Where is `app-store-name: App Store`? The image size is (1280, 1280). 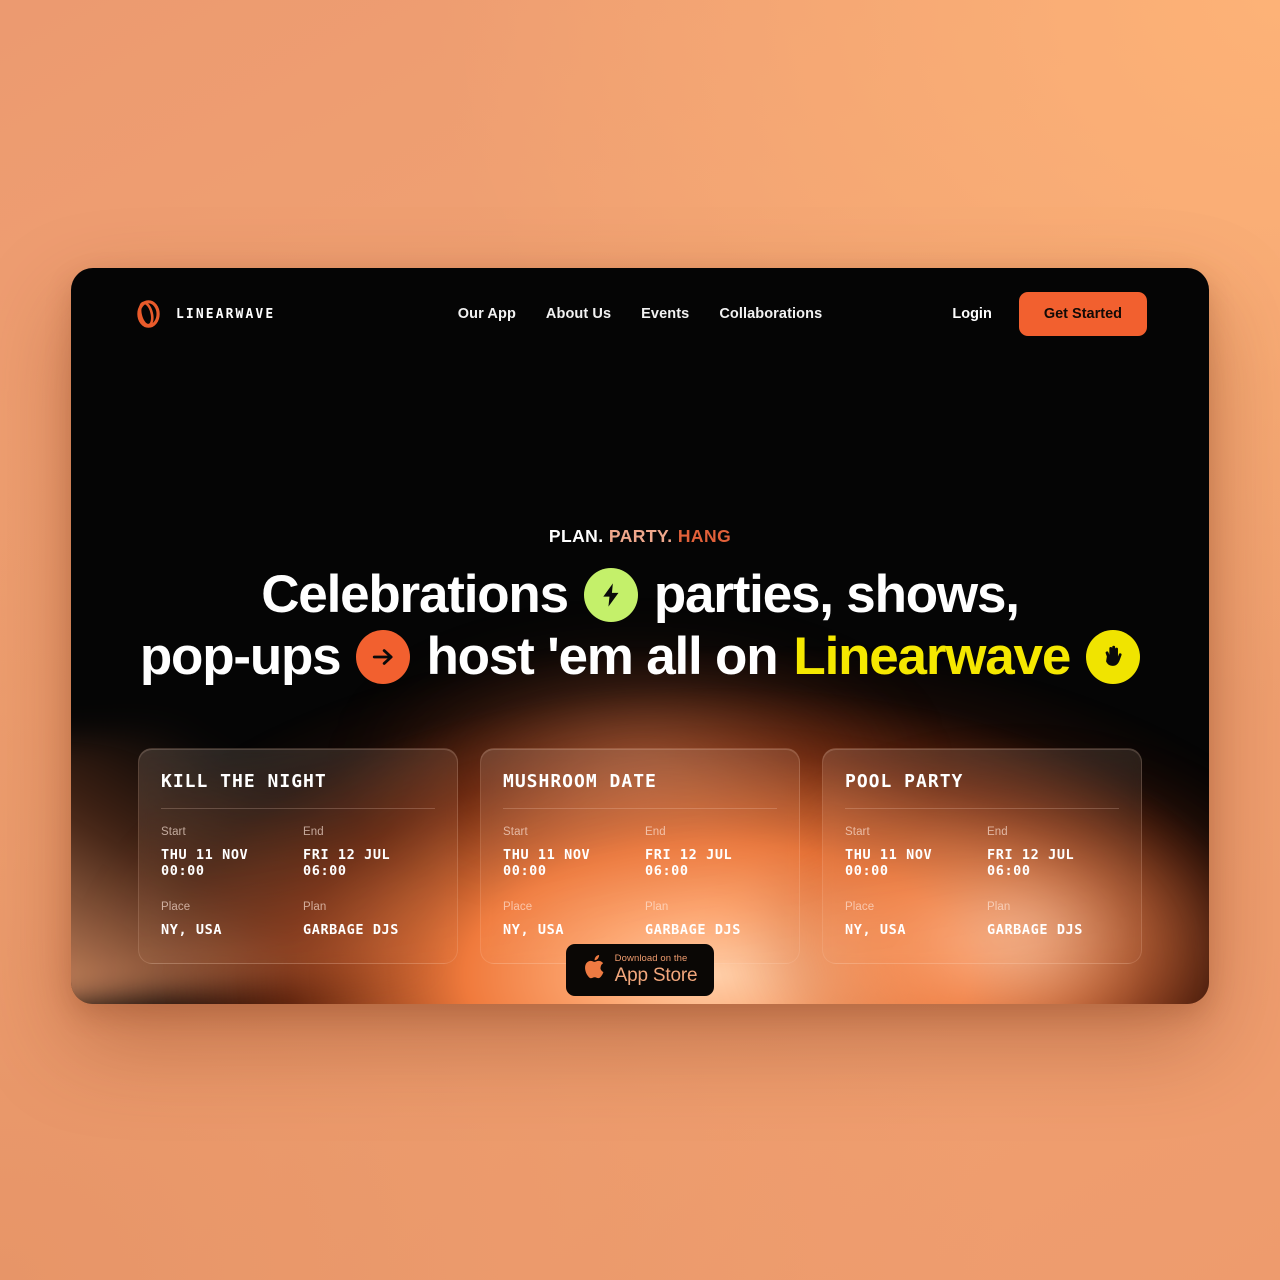 app-store-name: App Store is located at coordinates (656, 976).